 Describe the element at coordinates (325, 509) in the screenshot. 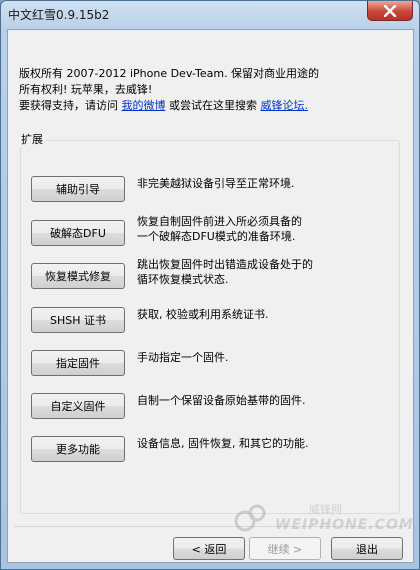

I see `watermark-cn: 威锋网` at that location.